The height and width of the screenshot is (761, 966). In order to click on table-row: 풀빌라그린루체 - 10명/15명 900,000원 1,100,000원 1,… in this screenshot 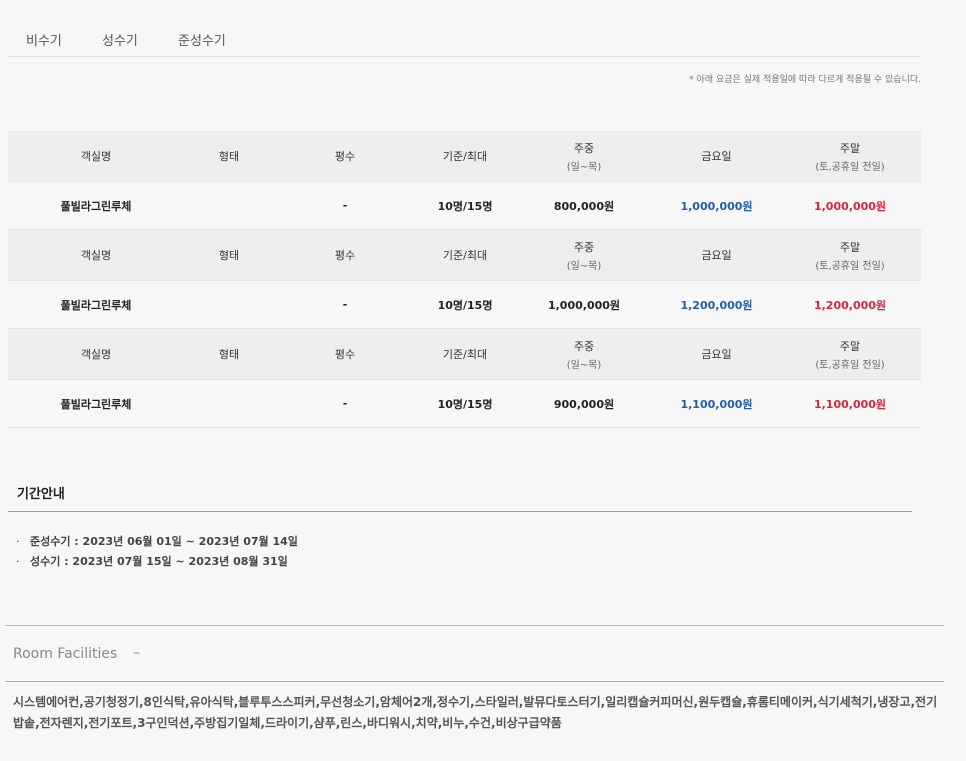, I will do `click(464, 403)`.